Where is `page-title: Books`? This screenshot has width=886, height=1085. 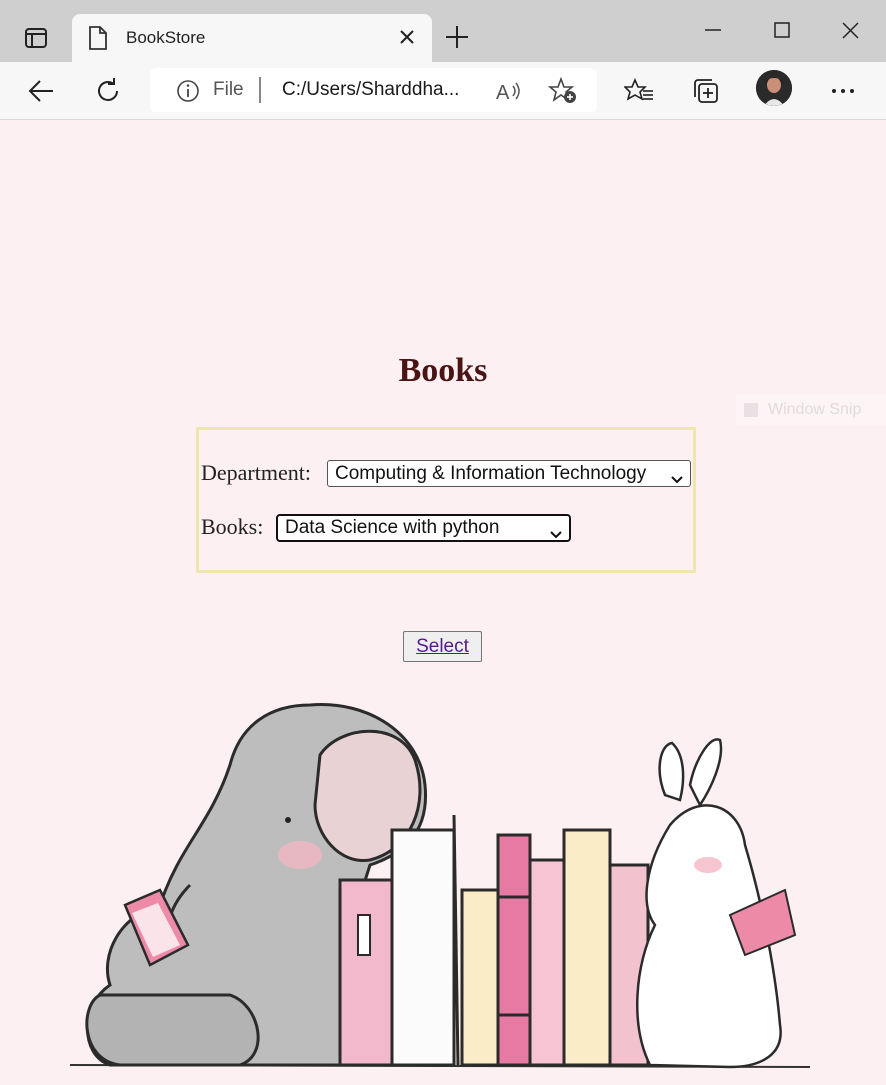 page-title: Books is located at coordinates (443, 370).